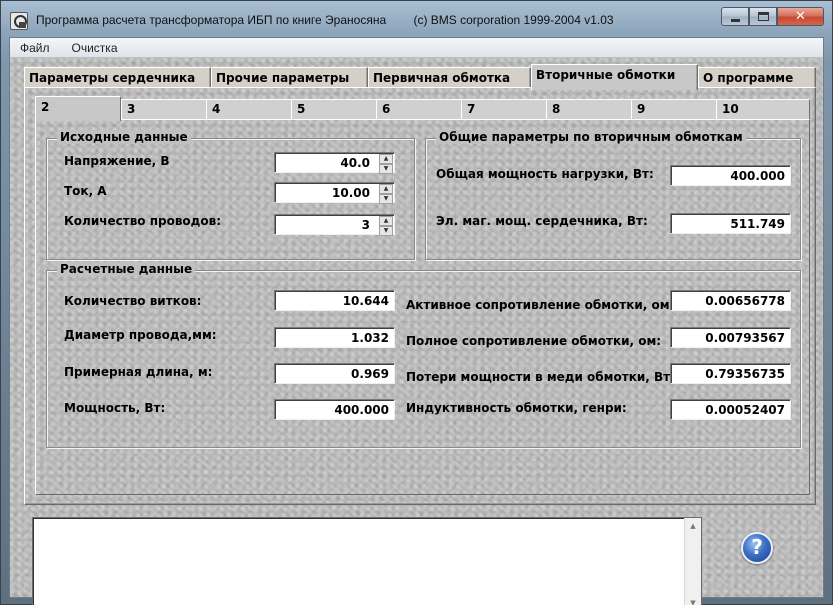 Image resolution: width=833 pixels, height=605 pixels. I want to click on wires-spinner: ▲ ▼, so click(386, 226).